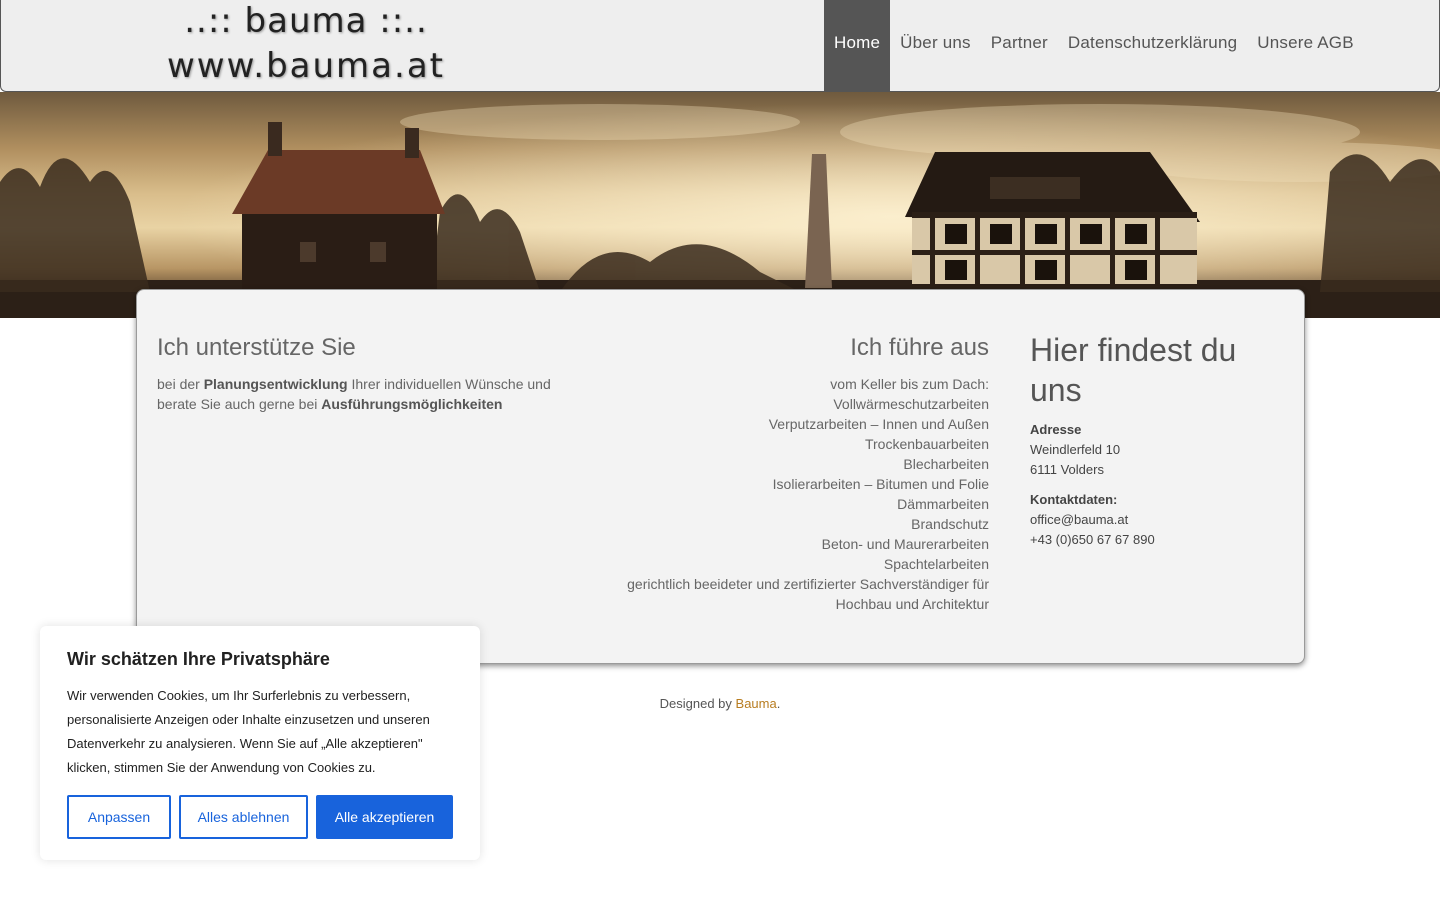 The width and height of the screenshot is (1440, 900). Describe the element at coordinates (946, 464) in the screenshot. I see `service-item: Blecharbeiten` at that location.